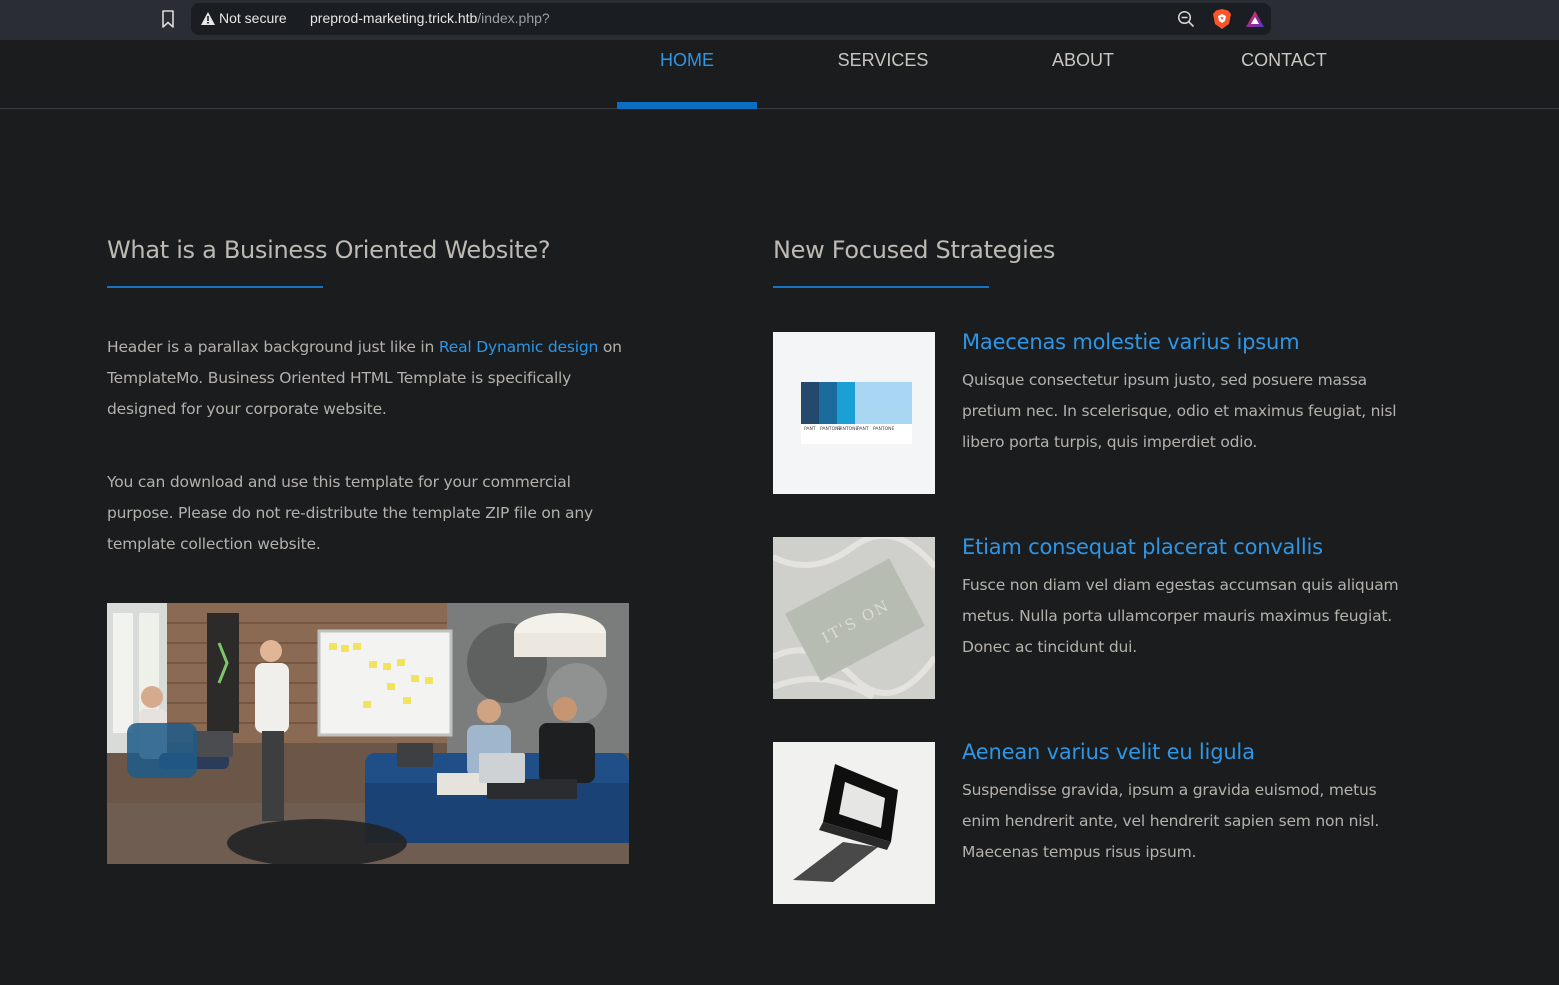  Describe the element at coordinates (883, 74) in the screenshot. I see `nav-services: SERVICES` at that location.